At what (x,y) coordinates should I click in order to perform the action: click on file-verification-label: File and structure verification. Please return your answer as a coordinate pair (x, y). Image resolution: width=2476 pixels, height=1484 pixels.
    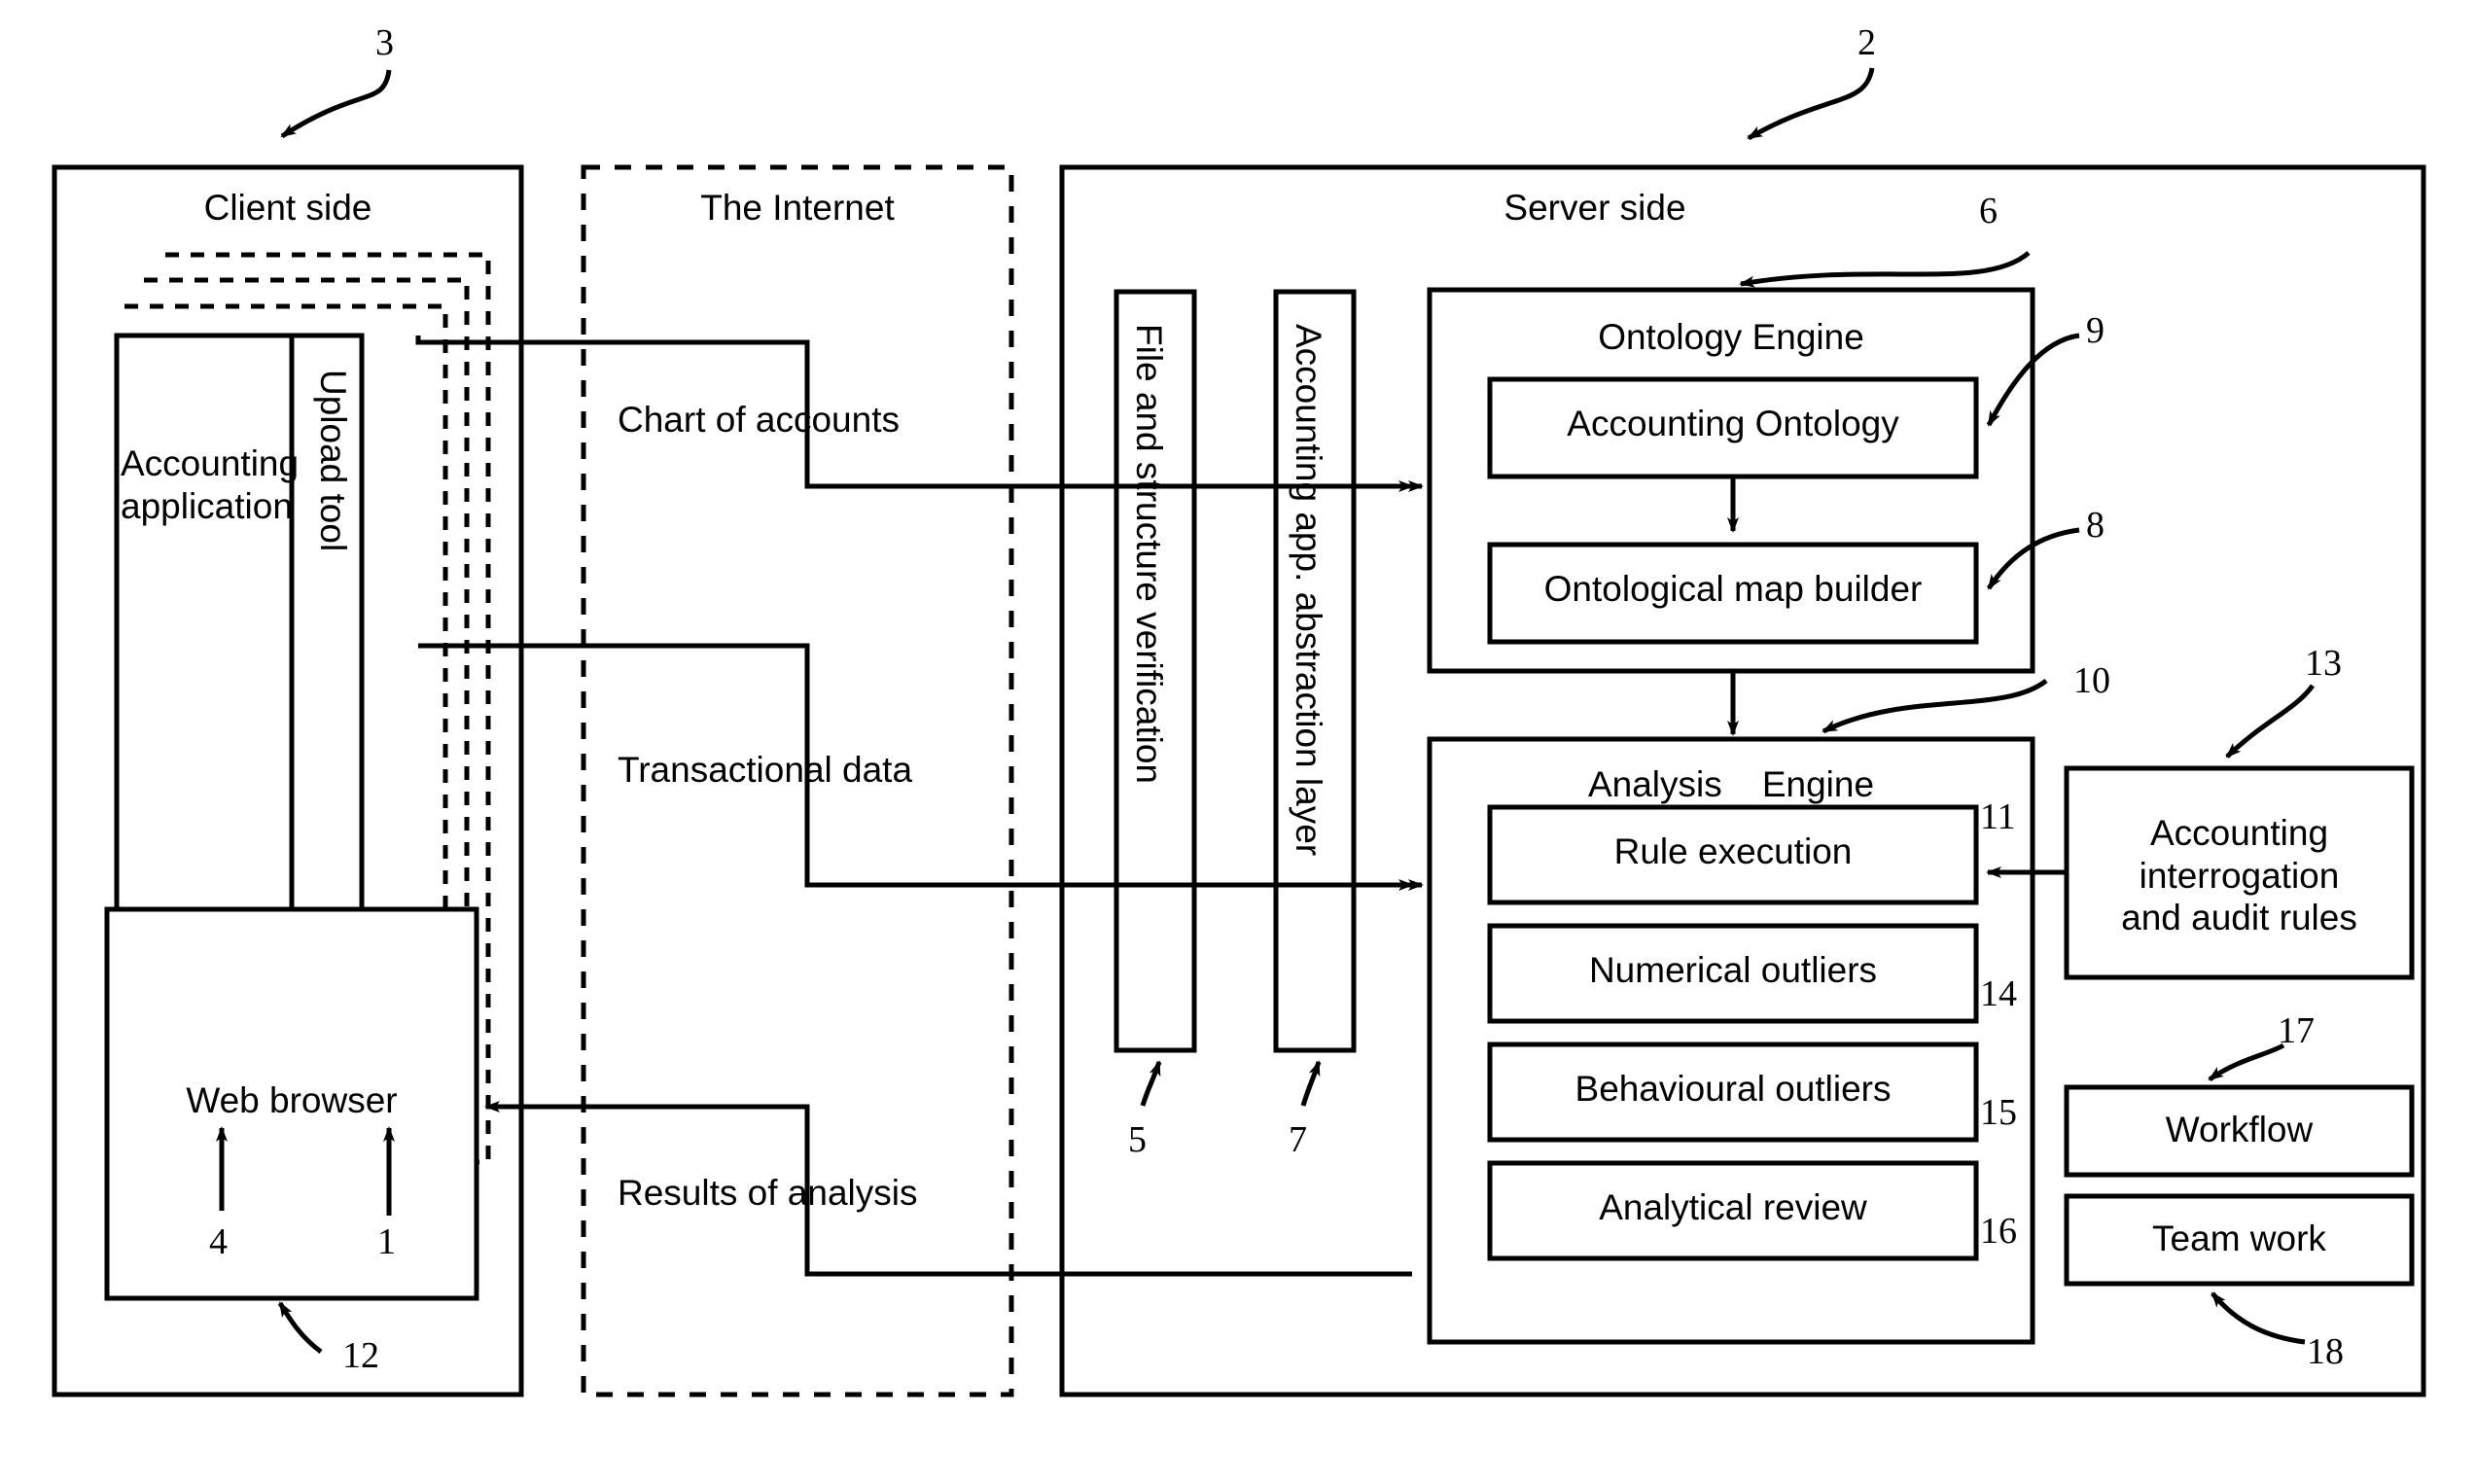
    Looking at the image, I should click on (1149, 554).